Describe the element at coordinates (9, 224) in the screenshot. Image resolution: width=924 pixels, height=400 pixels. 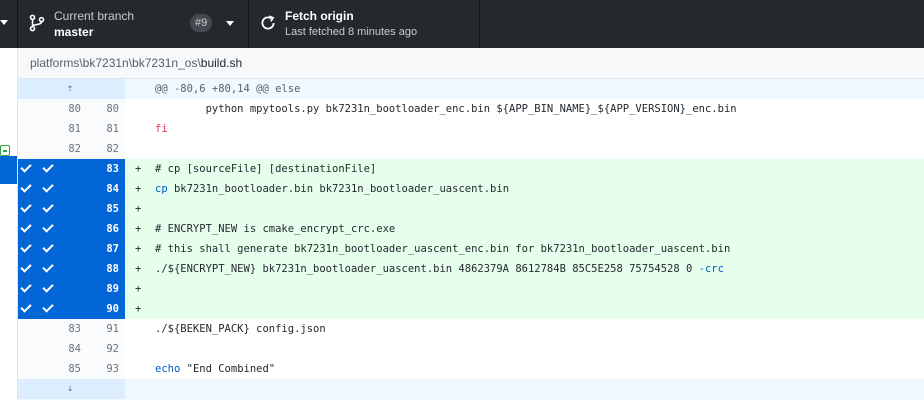
I see `file-list-sidebar` at that location.